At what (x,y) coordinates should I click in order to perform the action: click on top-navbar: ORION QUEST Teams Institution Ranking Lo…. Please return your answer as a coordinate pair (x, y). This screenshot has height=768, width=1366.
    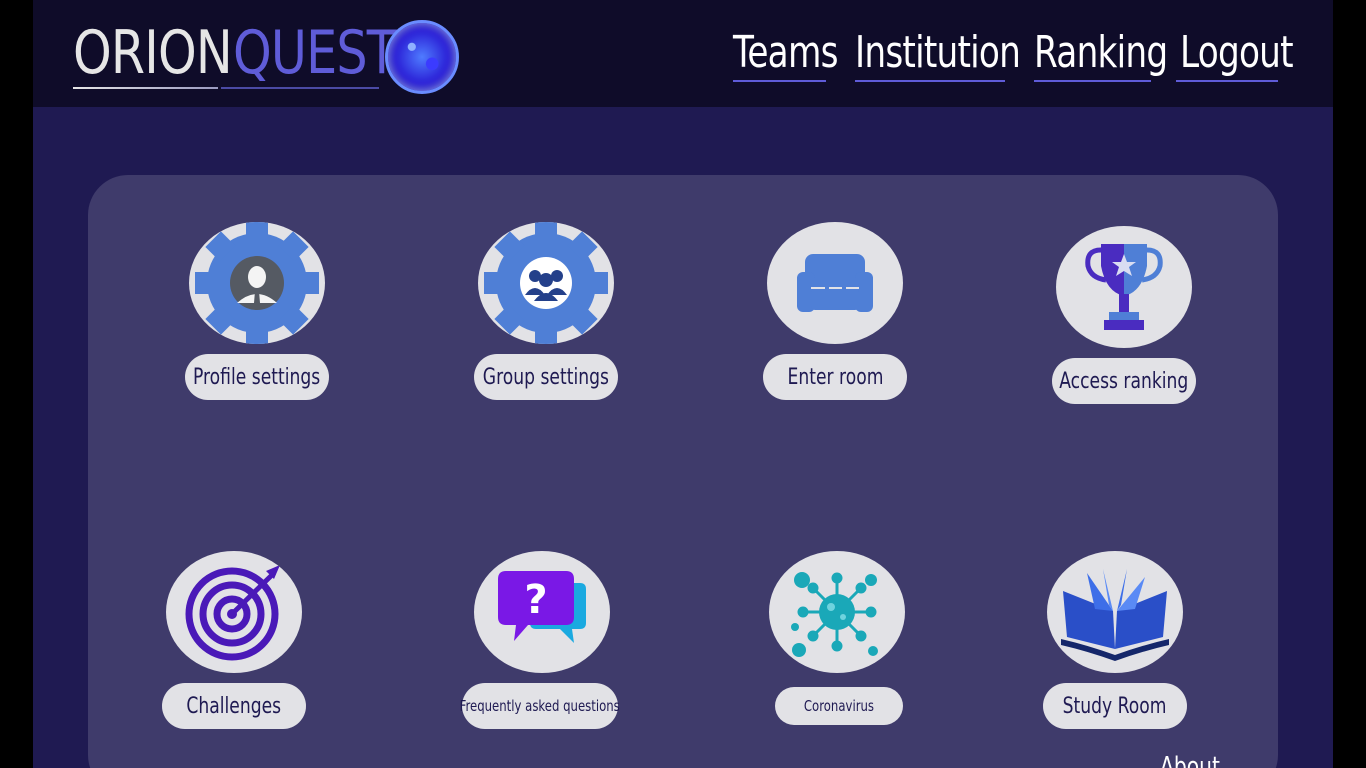
    Looking at the image, I should click on (683, 53).